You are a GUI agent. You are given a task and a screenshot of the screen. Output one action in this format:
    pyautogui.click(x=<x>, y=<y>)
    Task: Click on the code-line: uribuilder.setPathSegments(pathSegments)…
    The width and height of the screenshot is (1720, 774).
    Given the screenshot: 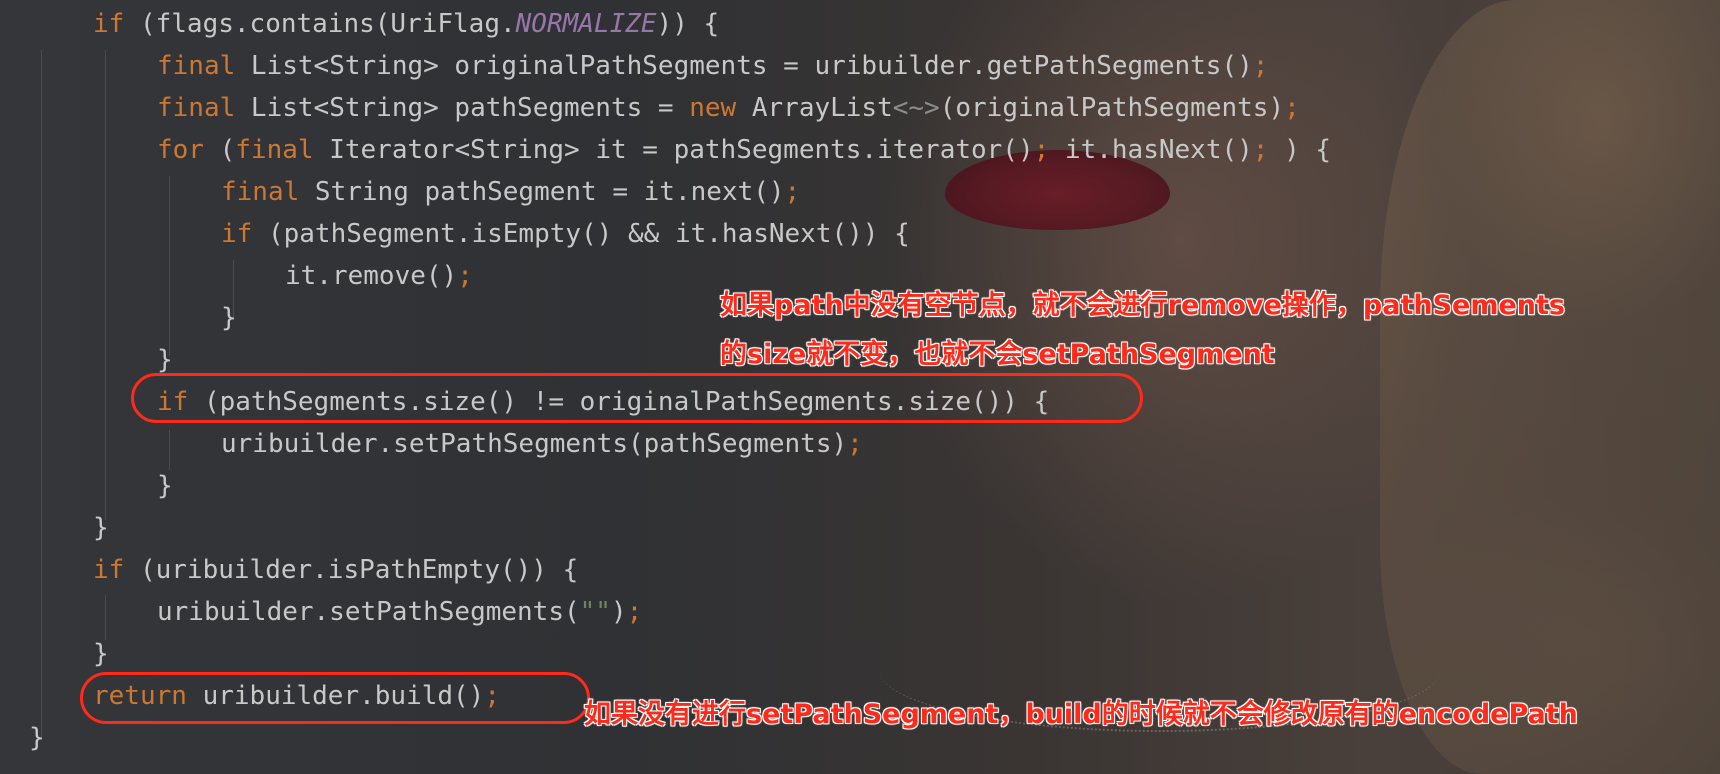 What is the action you would take?
    pyautogui.click(x=542, y=444)
    